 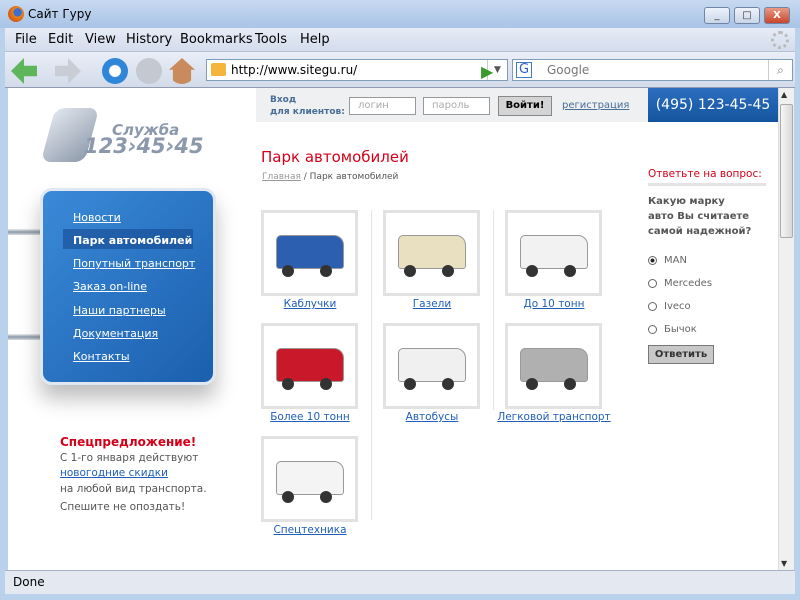 I want to click on poll-option: Mercedes, so click(x=707, y=283).